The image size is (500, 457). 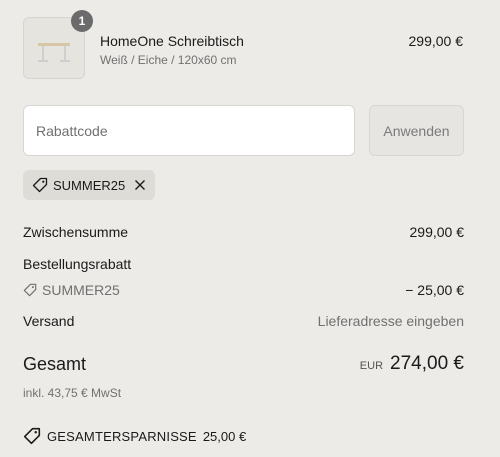 What do you see at coordinates (49, 321) in the screenshot?
I see `shipping-label: Versand` at bounding box center [49, 321].